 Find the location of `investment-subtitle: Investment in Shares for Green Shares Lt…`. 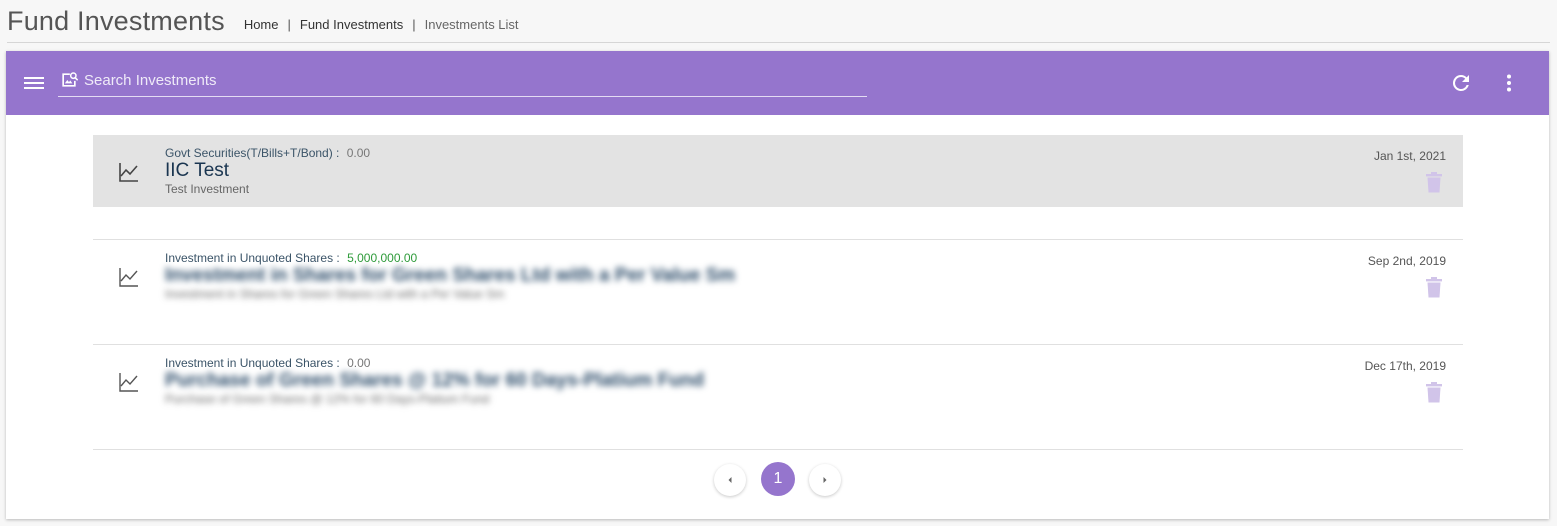

investment-subtitle: Investment in Shares for Green Shares Lt… is located at coordinates (335, 294).